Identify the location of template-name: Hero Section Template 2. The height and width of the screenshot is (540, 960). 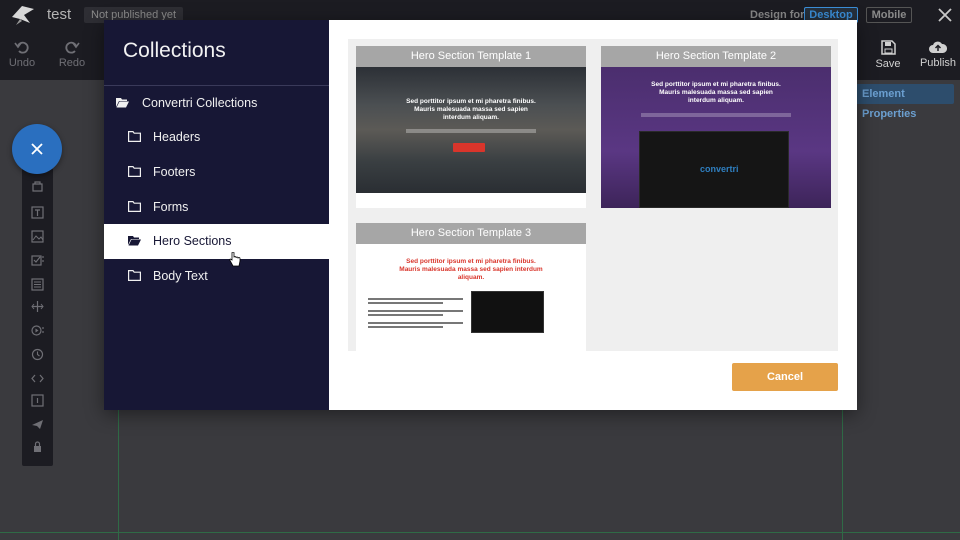
(716, 56).